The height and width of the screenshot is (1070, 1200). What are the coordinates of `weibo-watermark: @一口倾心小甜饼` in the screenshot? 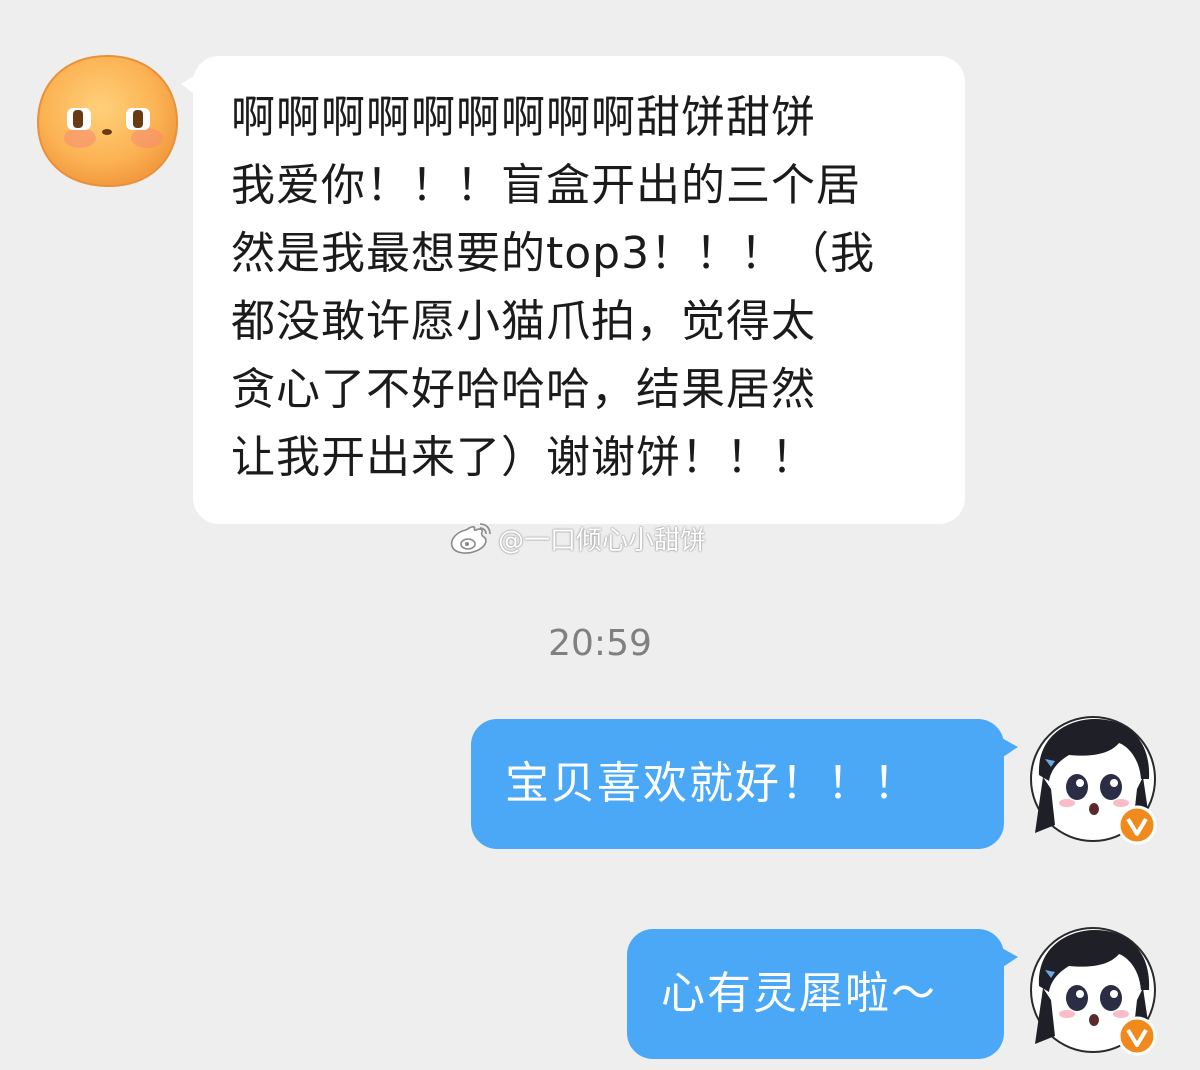 It's located at (577, 538).